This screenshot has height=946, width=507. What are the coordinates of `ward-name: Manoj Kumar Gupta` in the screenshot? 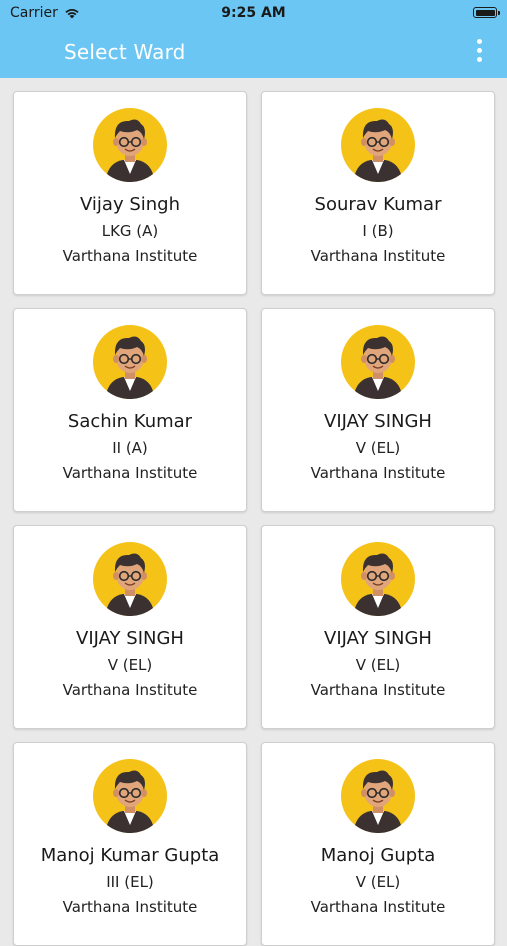 It's located at (130, 855).